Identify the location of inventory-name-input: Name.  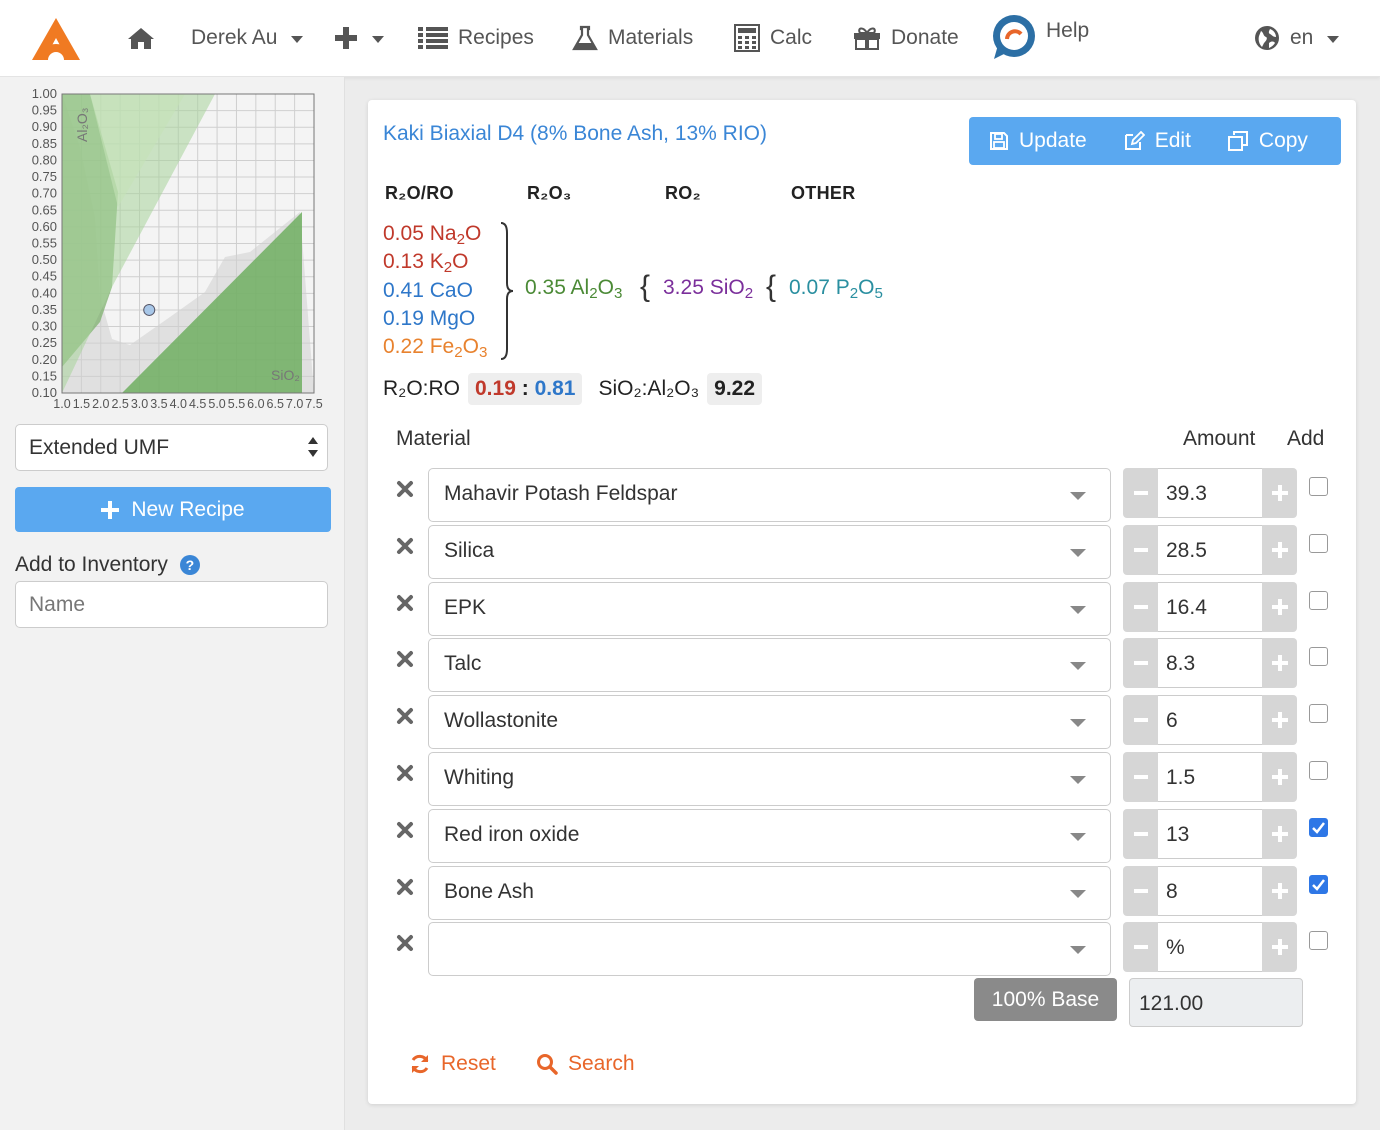
(171, 604).